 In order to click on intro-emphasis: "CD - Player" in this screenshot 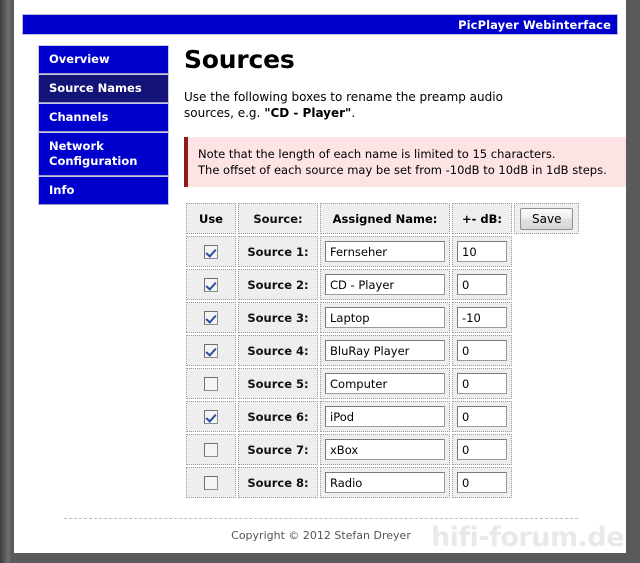, I will do `click(308, 113)`.